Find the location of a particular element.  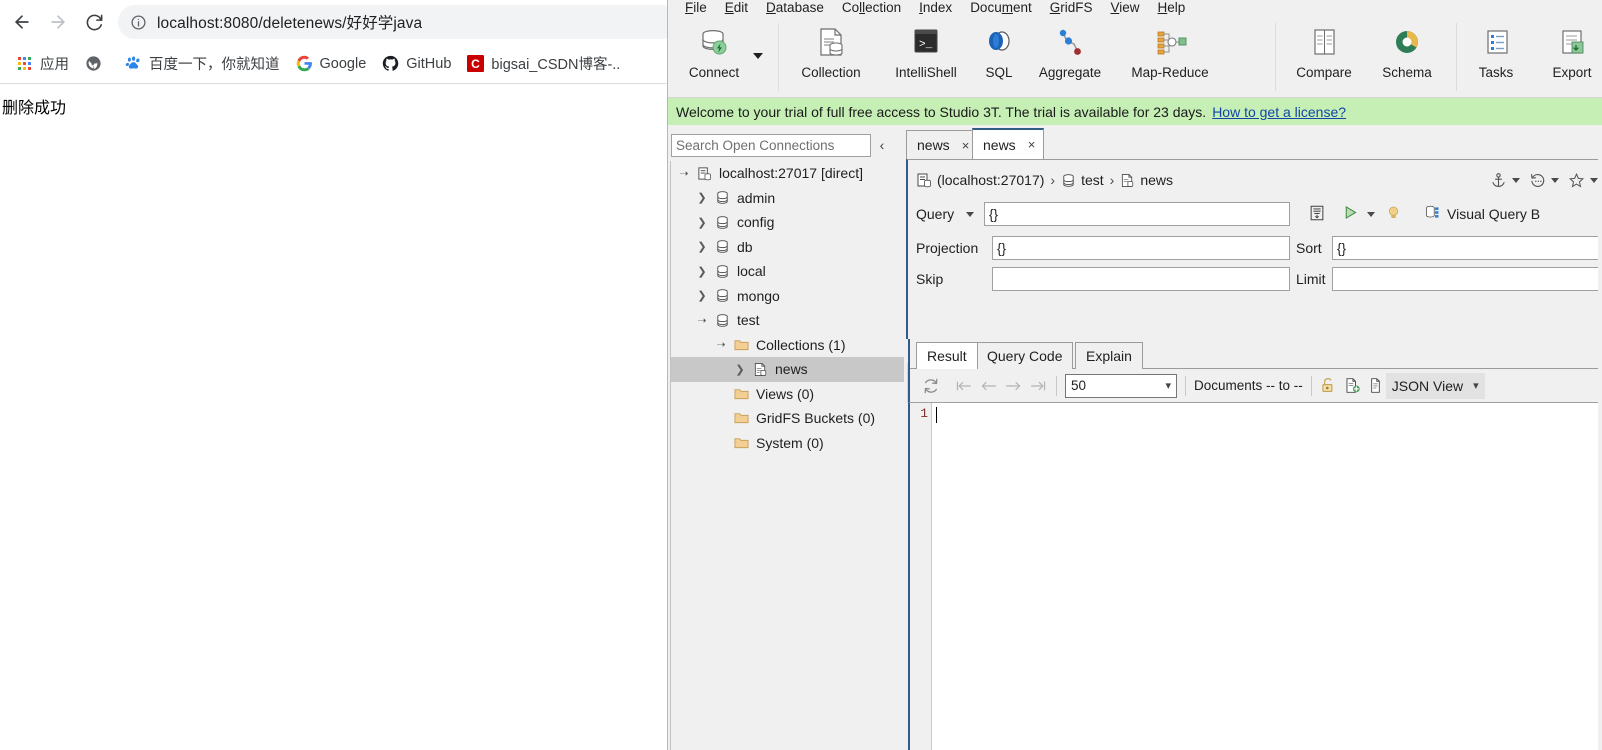

editor-vertical-scrollbar is located at coordinates (1600, 437).